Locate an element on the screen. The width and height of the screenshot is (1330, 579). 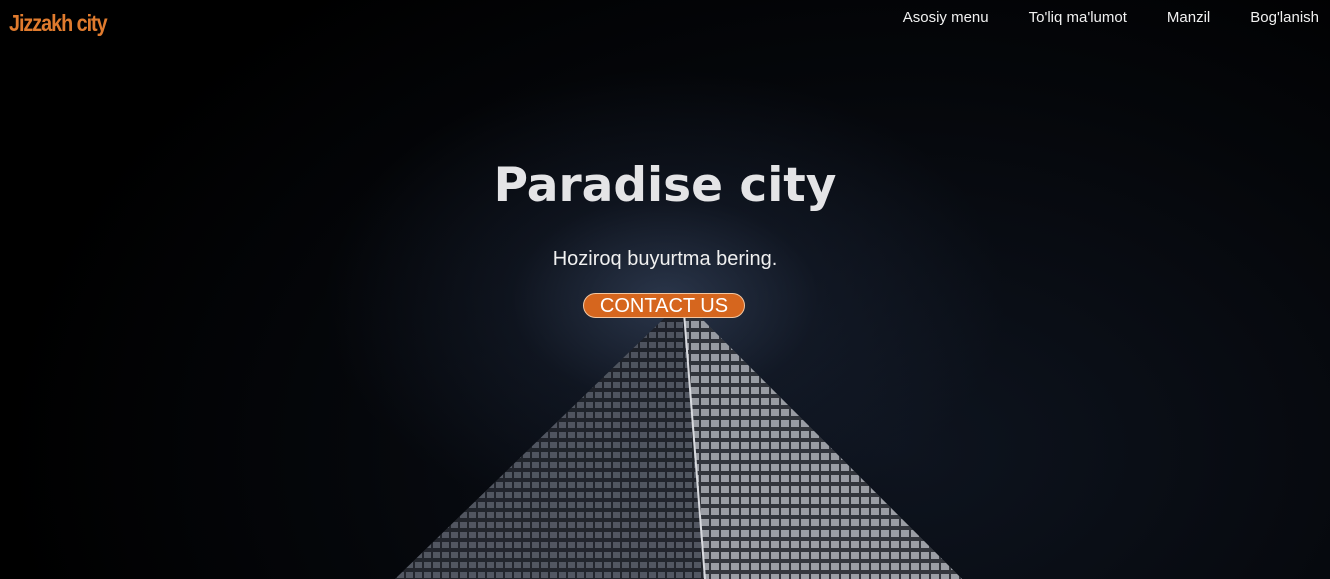
hero-subtitle: Hoziroq buyurtma bering. is located at coordinates (665, 259).